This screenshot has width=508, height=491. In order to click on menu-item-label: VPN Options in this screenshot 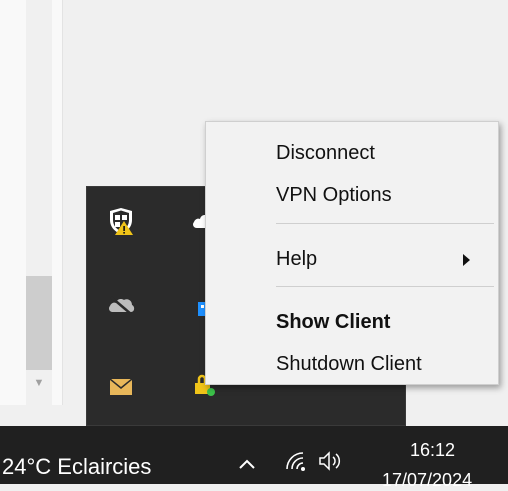, I will do `click(334, 195)`.